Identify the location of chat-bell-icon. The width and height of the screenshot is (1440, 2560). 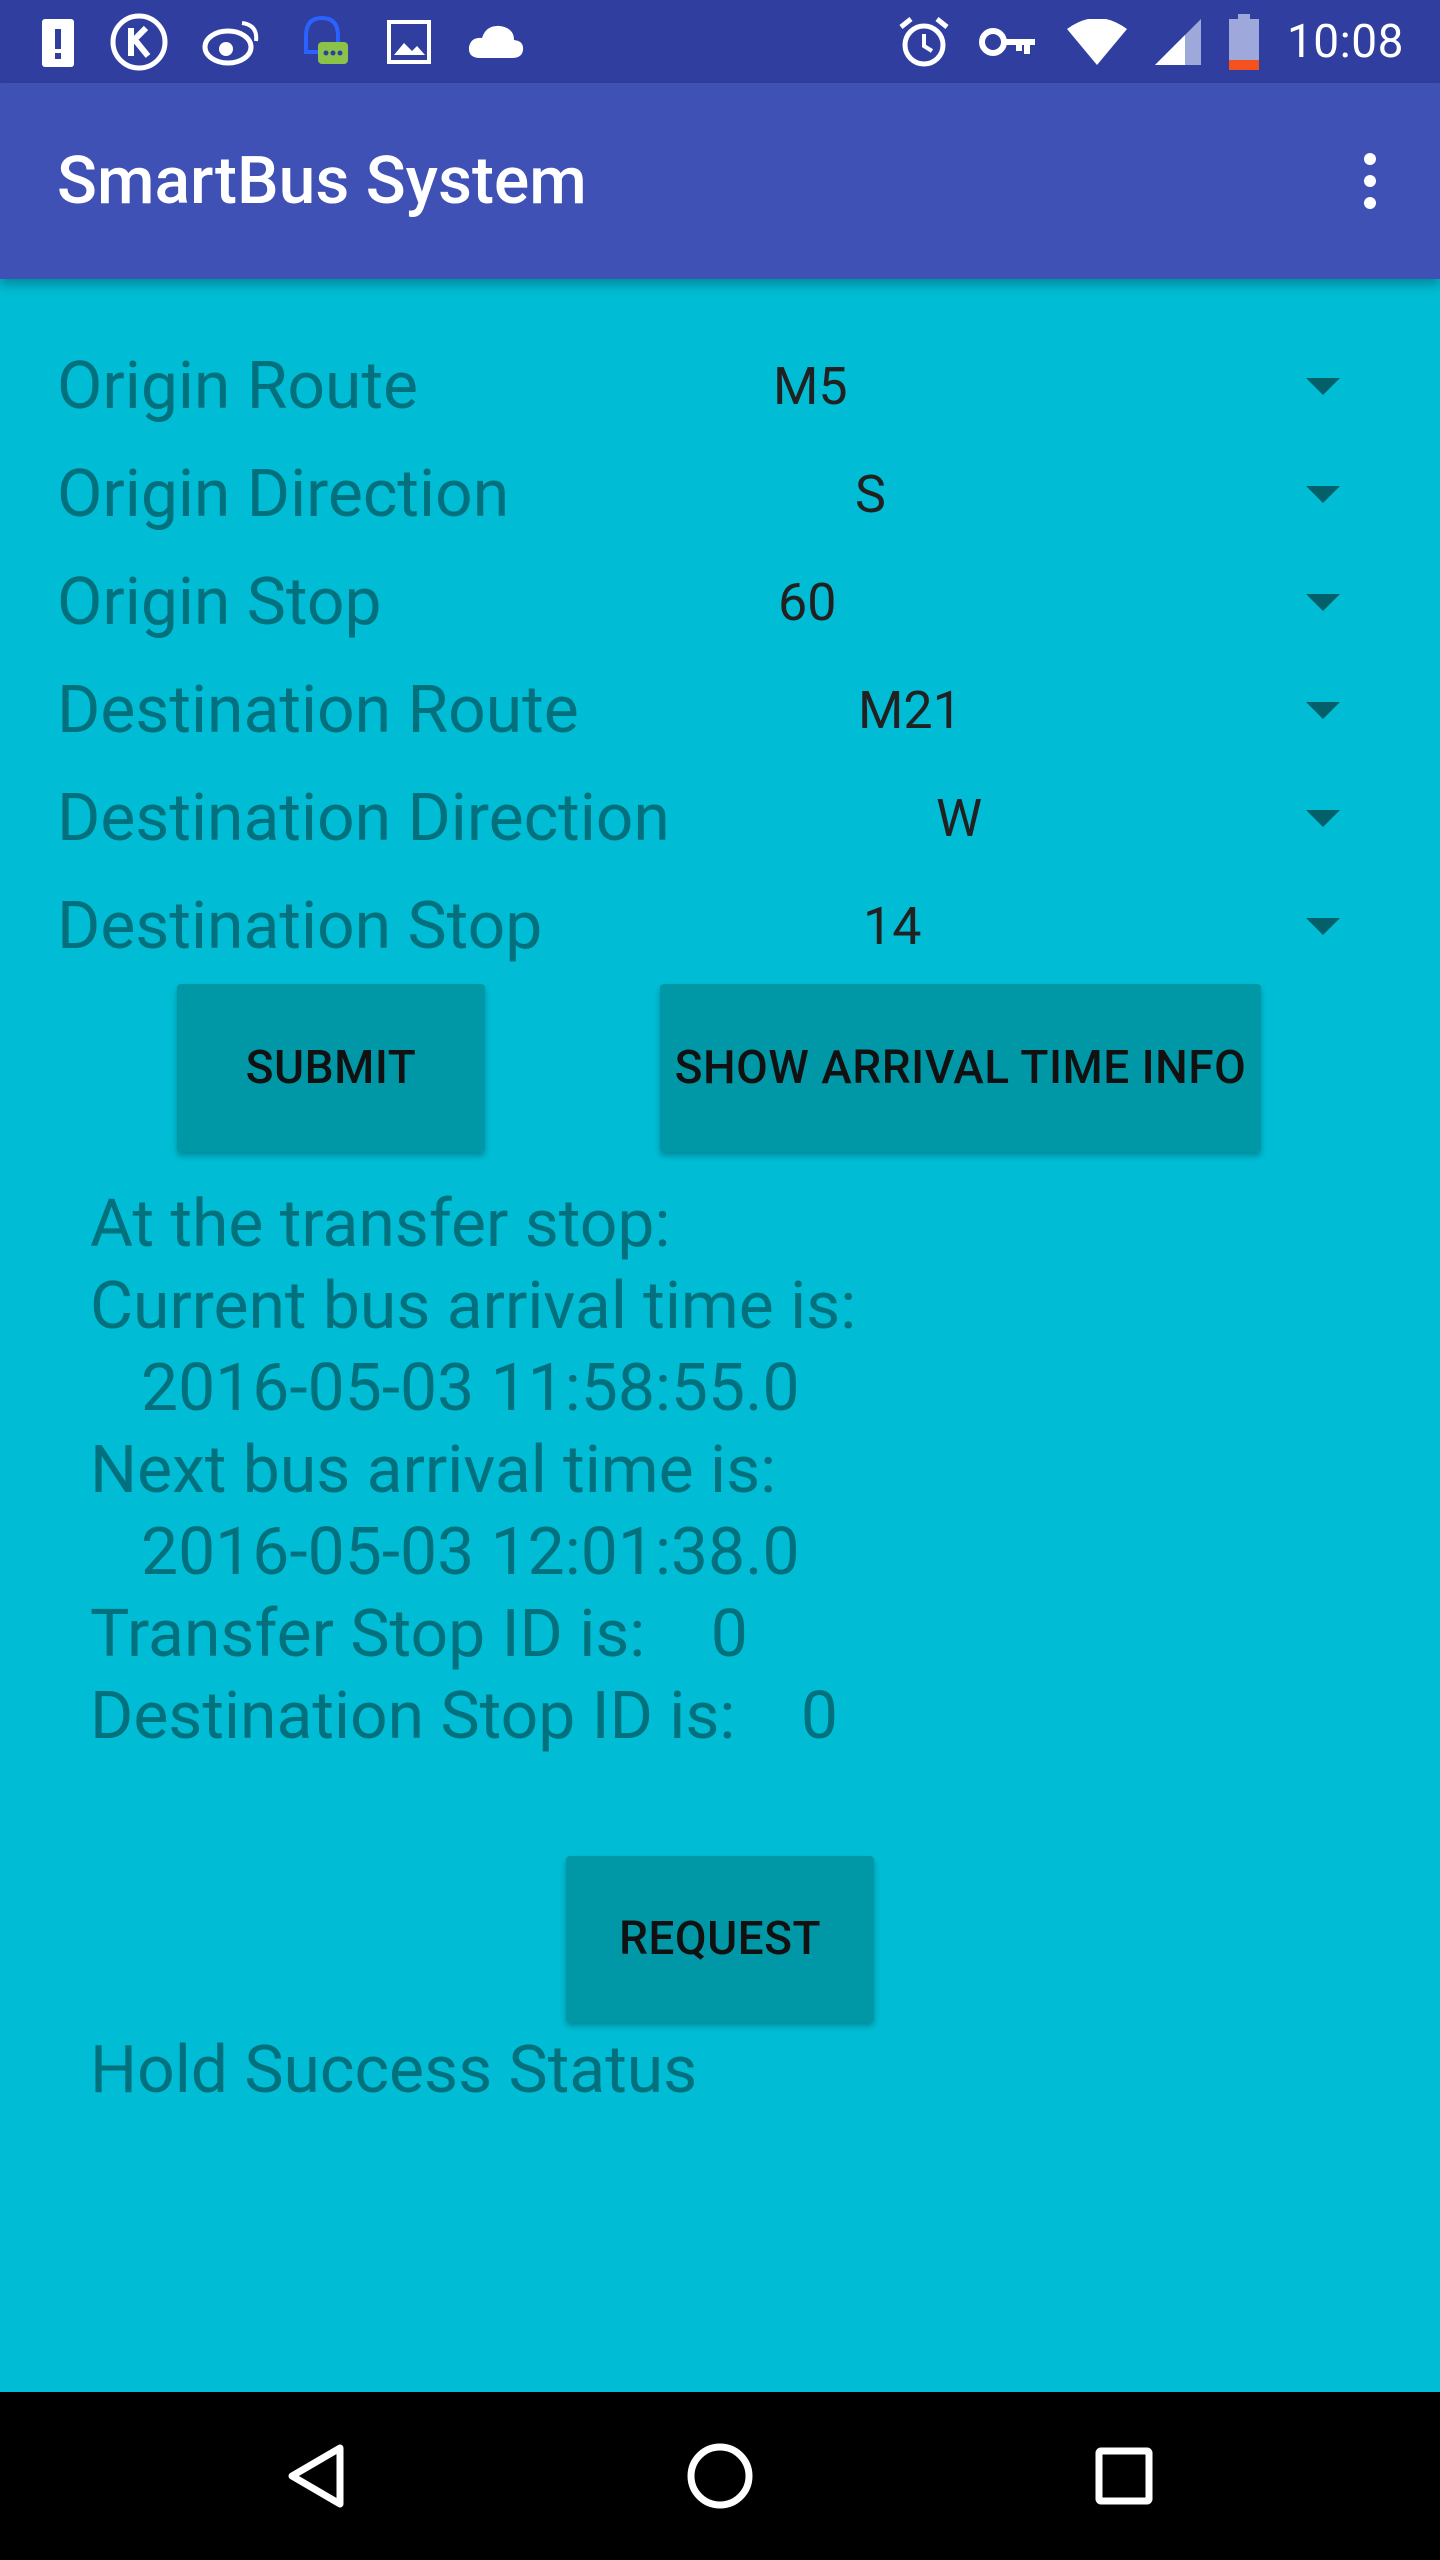
(324, 42).